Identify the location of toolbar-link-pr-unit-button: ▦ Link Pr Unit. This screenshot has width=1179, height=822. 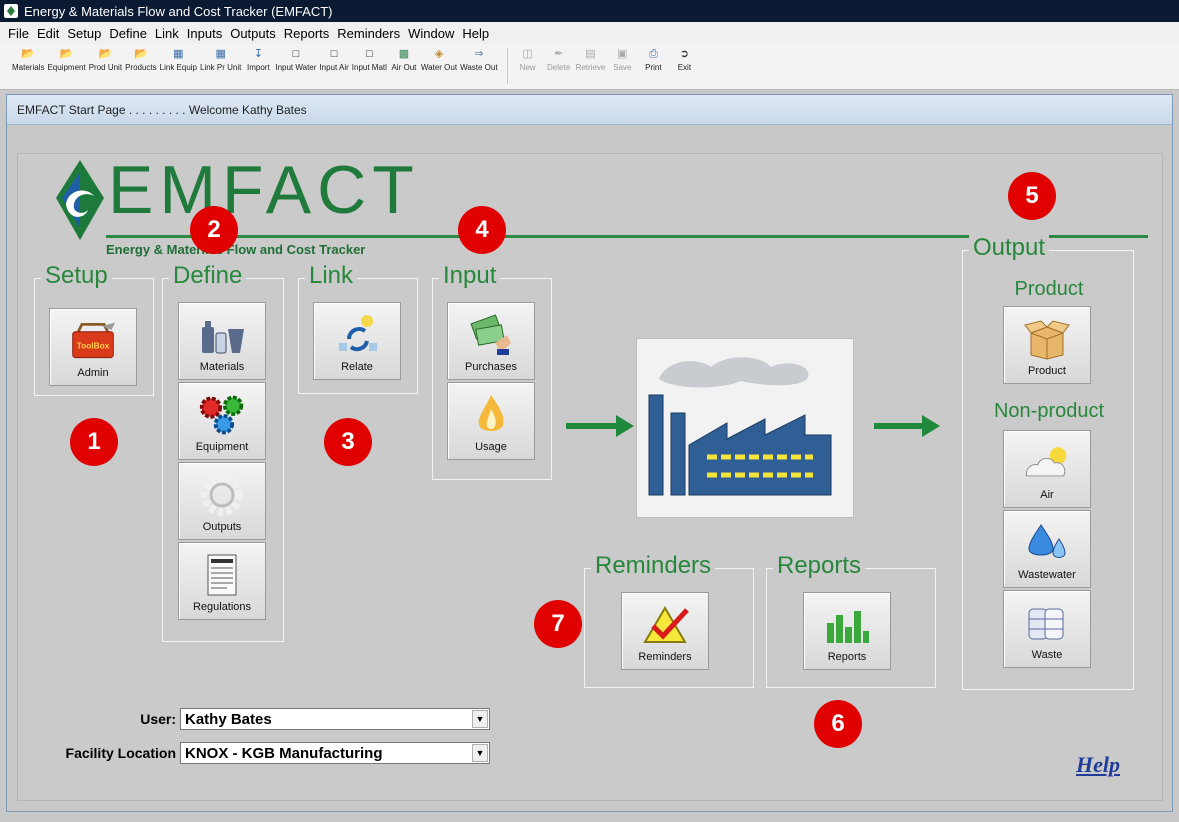
(220, 60).